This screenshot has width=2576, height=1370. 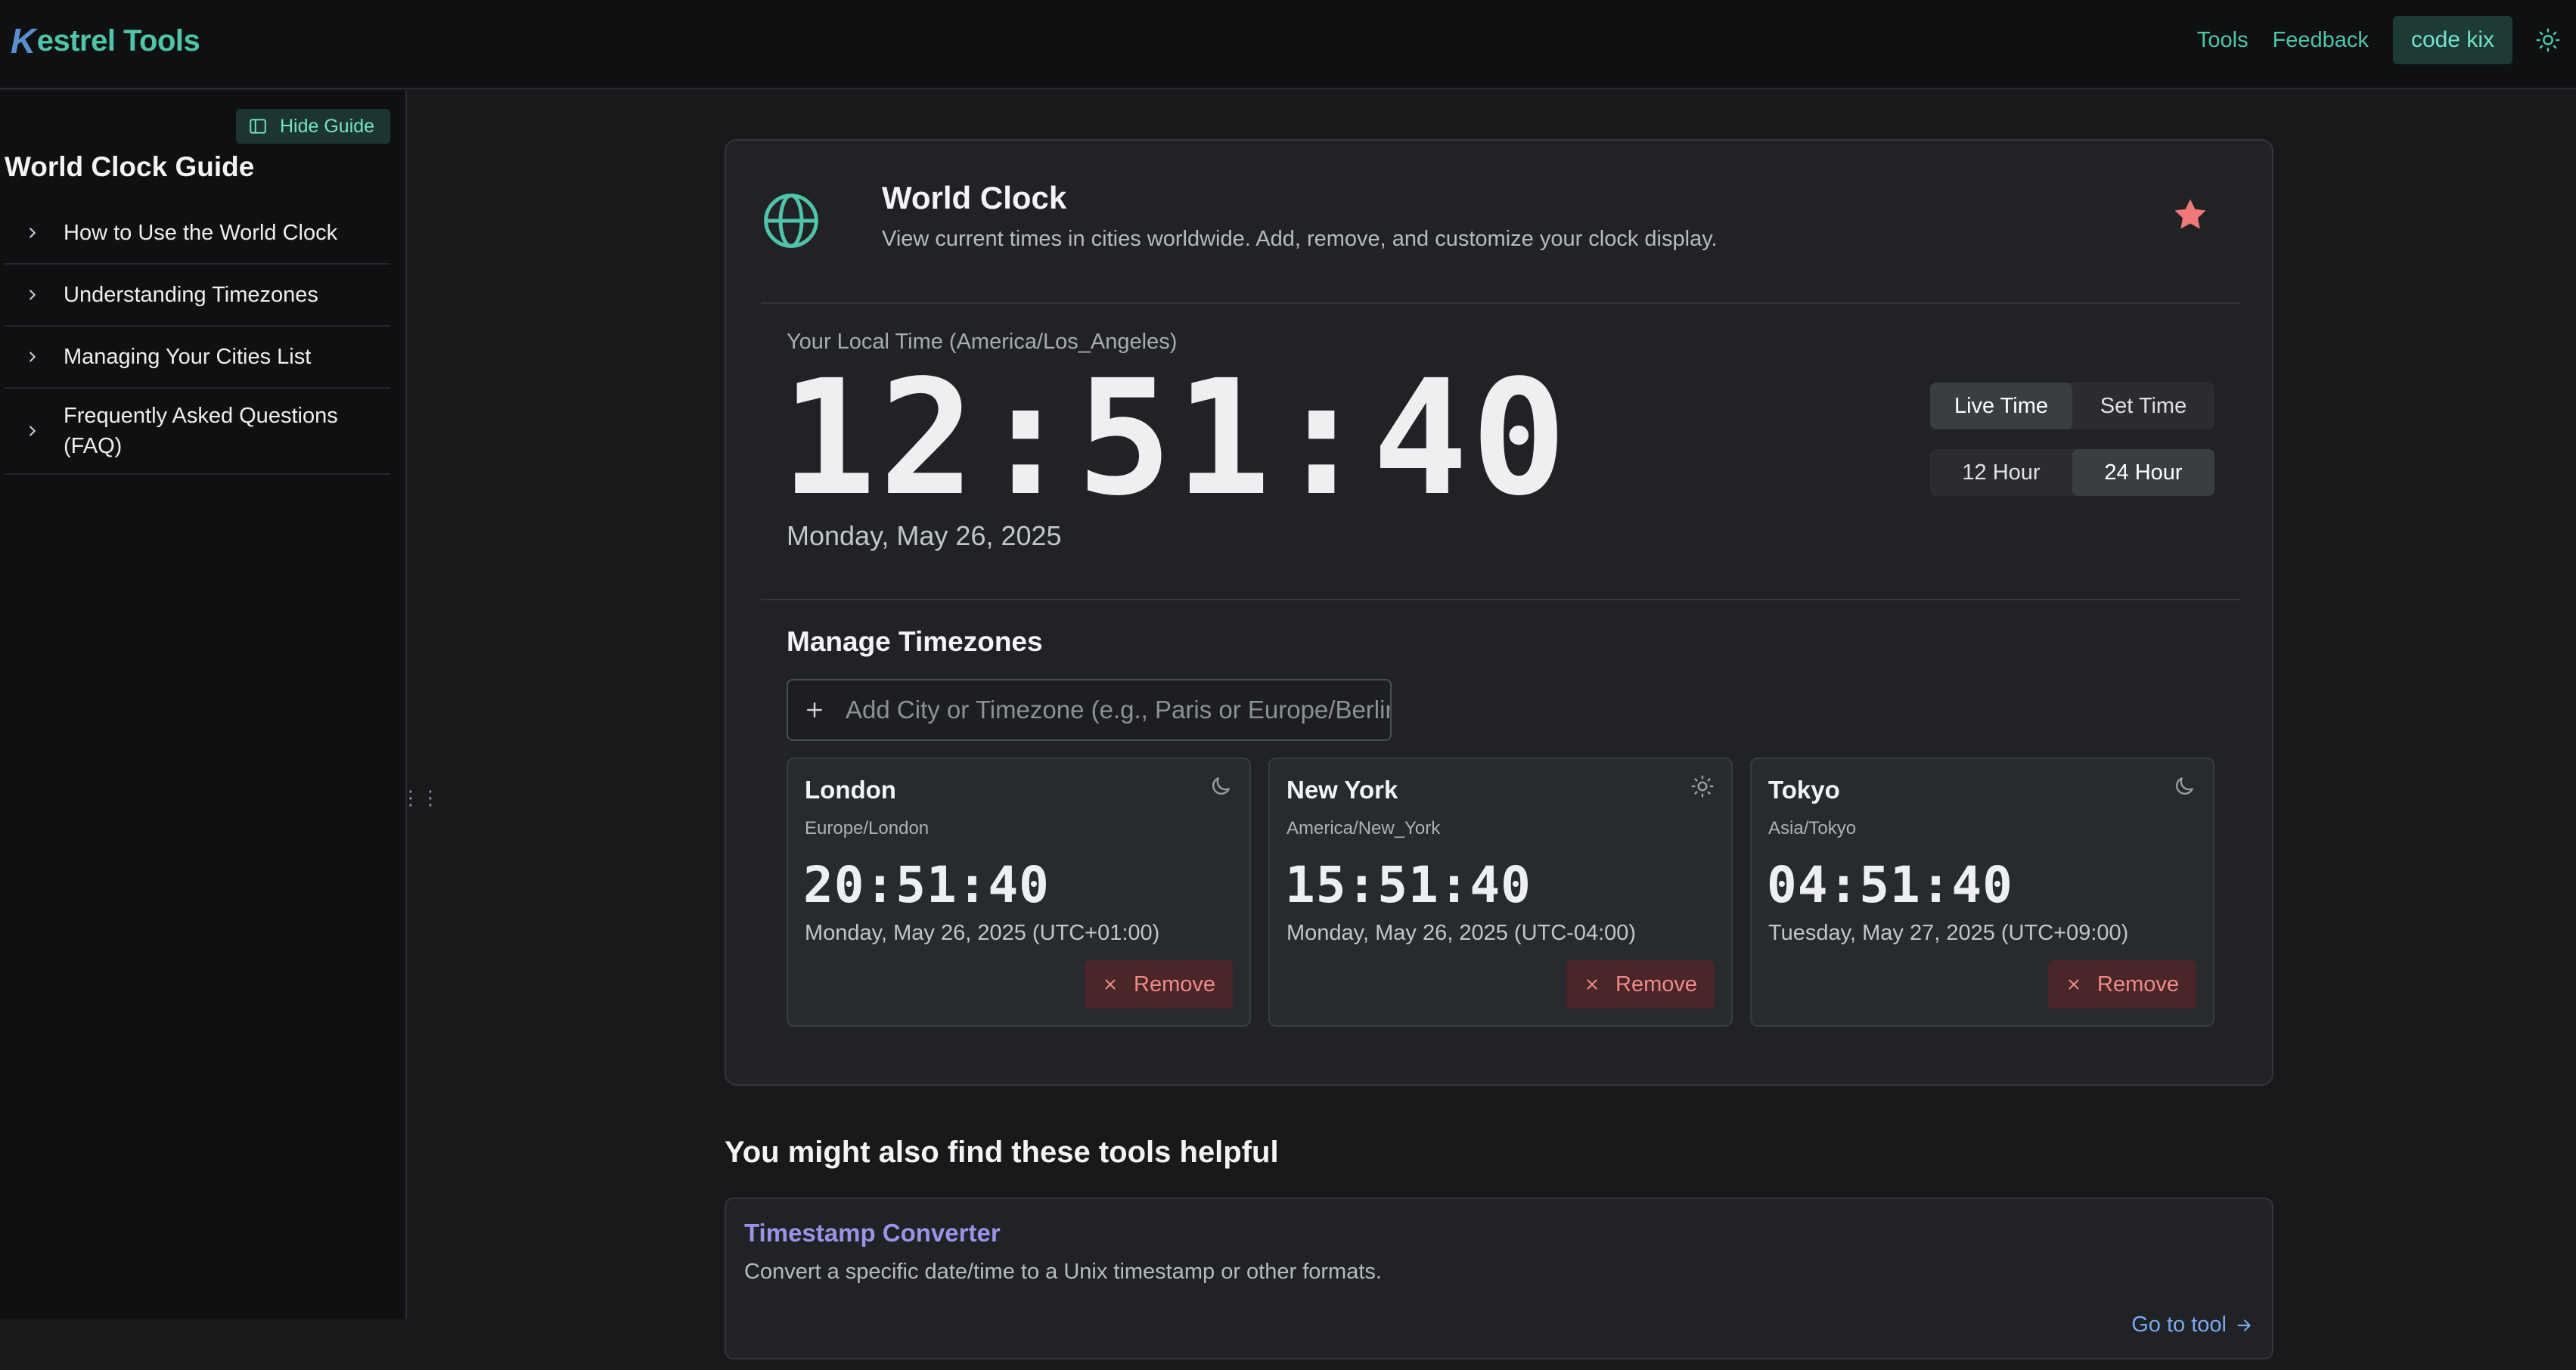 What do you see at coordinates (1500, 303) in the screenshot?
I see `header-divider` at bounding box center [1500, 303].